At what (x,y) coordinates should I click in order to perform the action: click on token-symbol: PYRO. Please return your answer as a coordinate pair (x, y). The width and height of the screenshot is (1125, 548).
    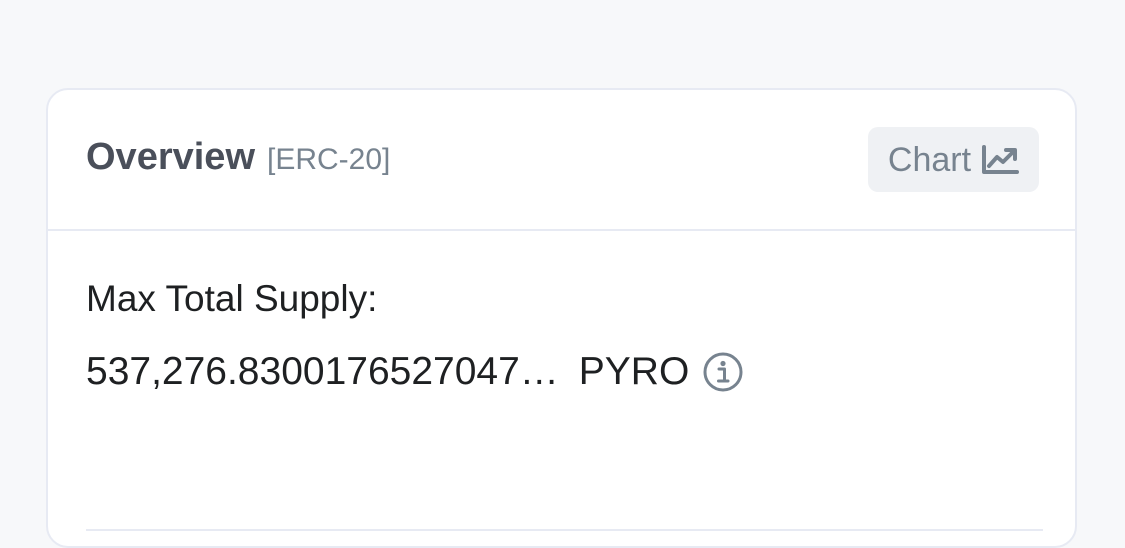
    Looking at the image, I should click on (634, 371).